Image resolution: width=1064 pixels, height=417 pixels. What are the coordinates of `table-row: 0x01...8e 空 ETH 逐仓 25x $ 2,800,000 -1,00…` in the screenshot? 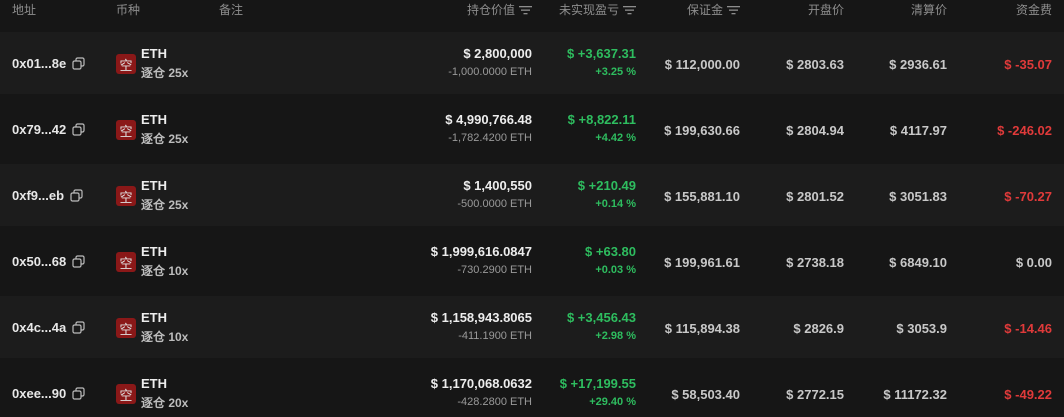 It's located at (532, 63).